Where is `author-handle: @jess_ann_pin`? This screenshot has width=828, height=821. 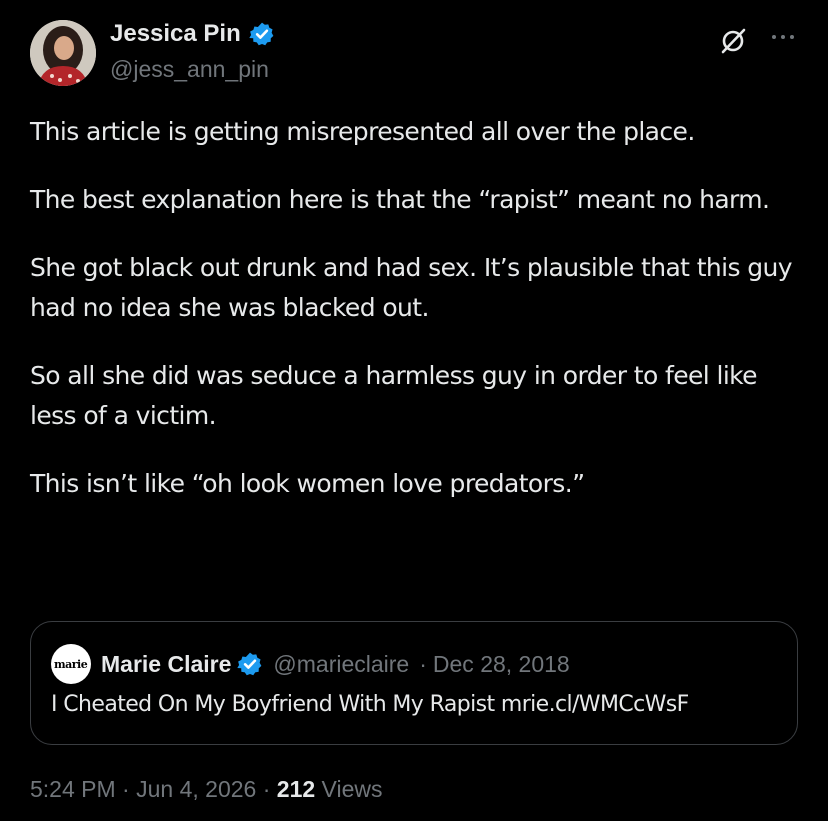 author-handle: @jess_ann_pin is located at coordinates (189, 69).